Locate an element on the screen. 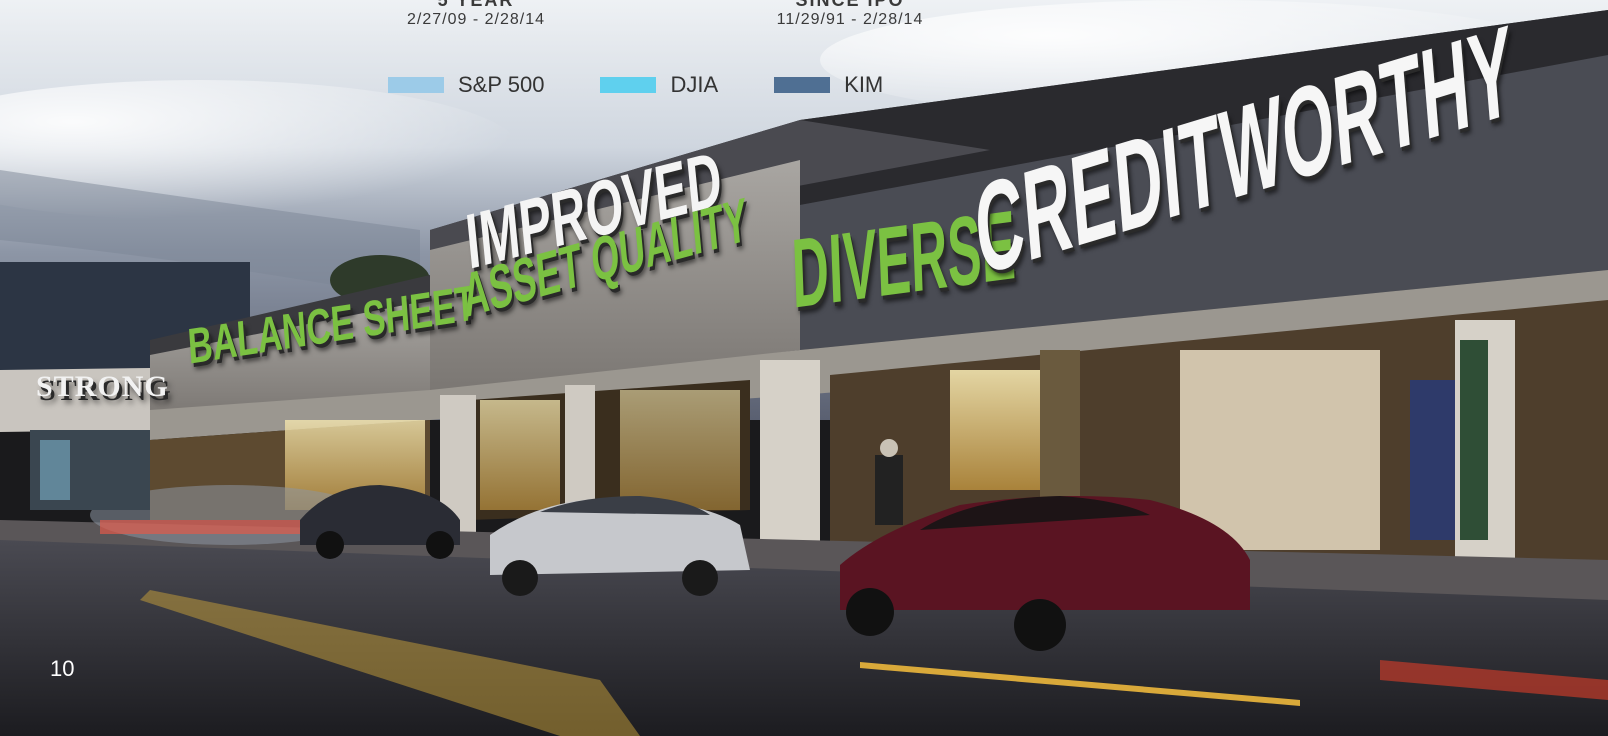 The image size is (1608, 736). legend-label: KIM is located at coordinates (864, 84).